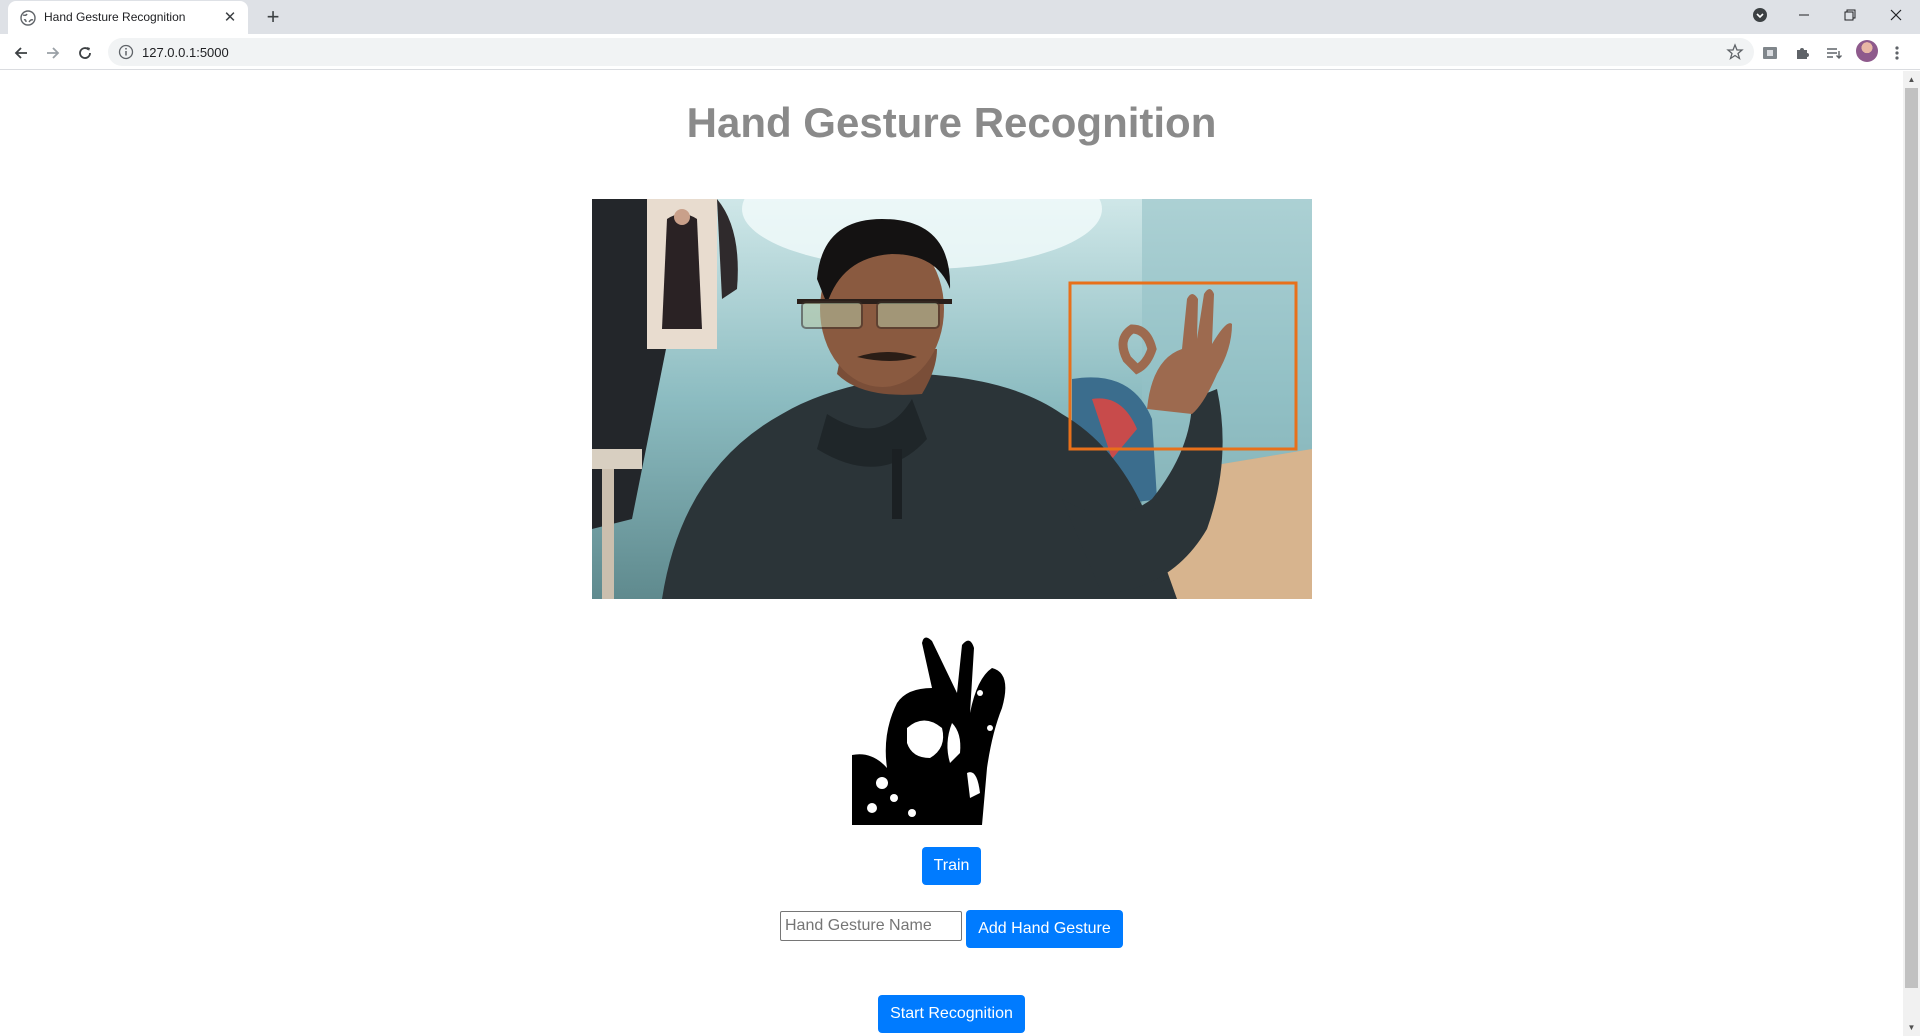 The image size is (1920, 1036). I want to click on page-scrollbar: ▲ ▼, so click(1911, 553).